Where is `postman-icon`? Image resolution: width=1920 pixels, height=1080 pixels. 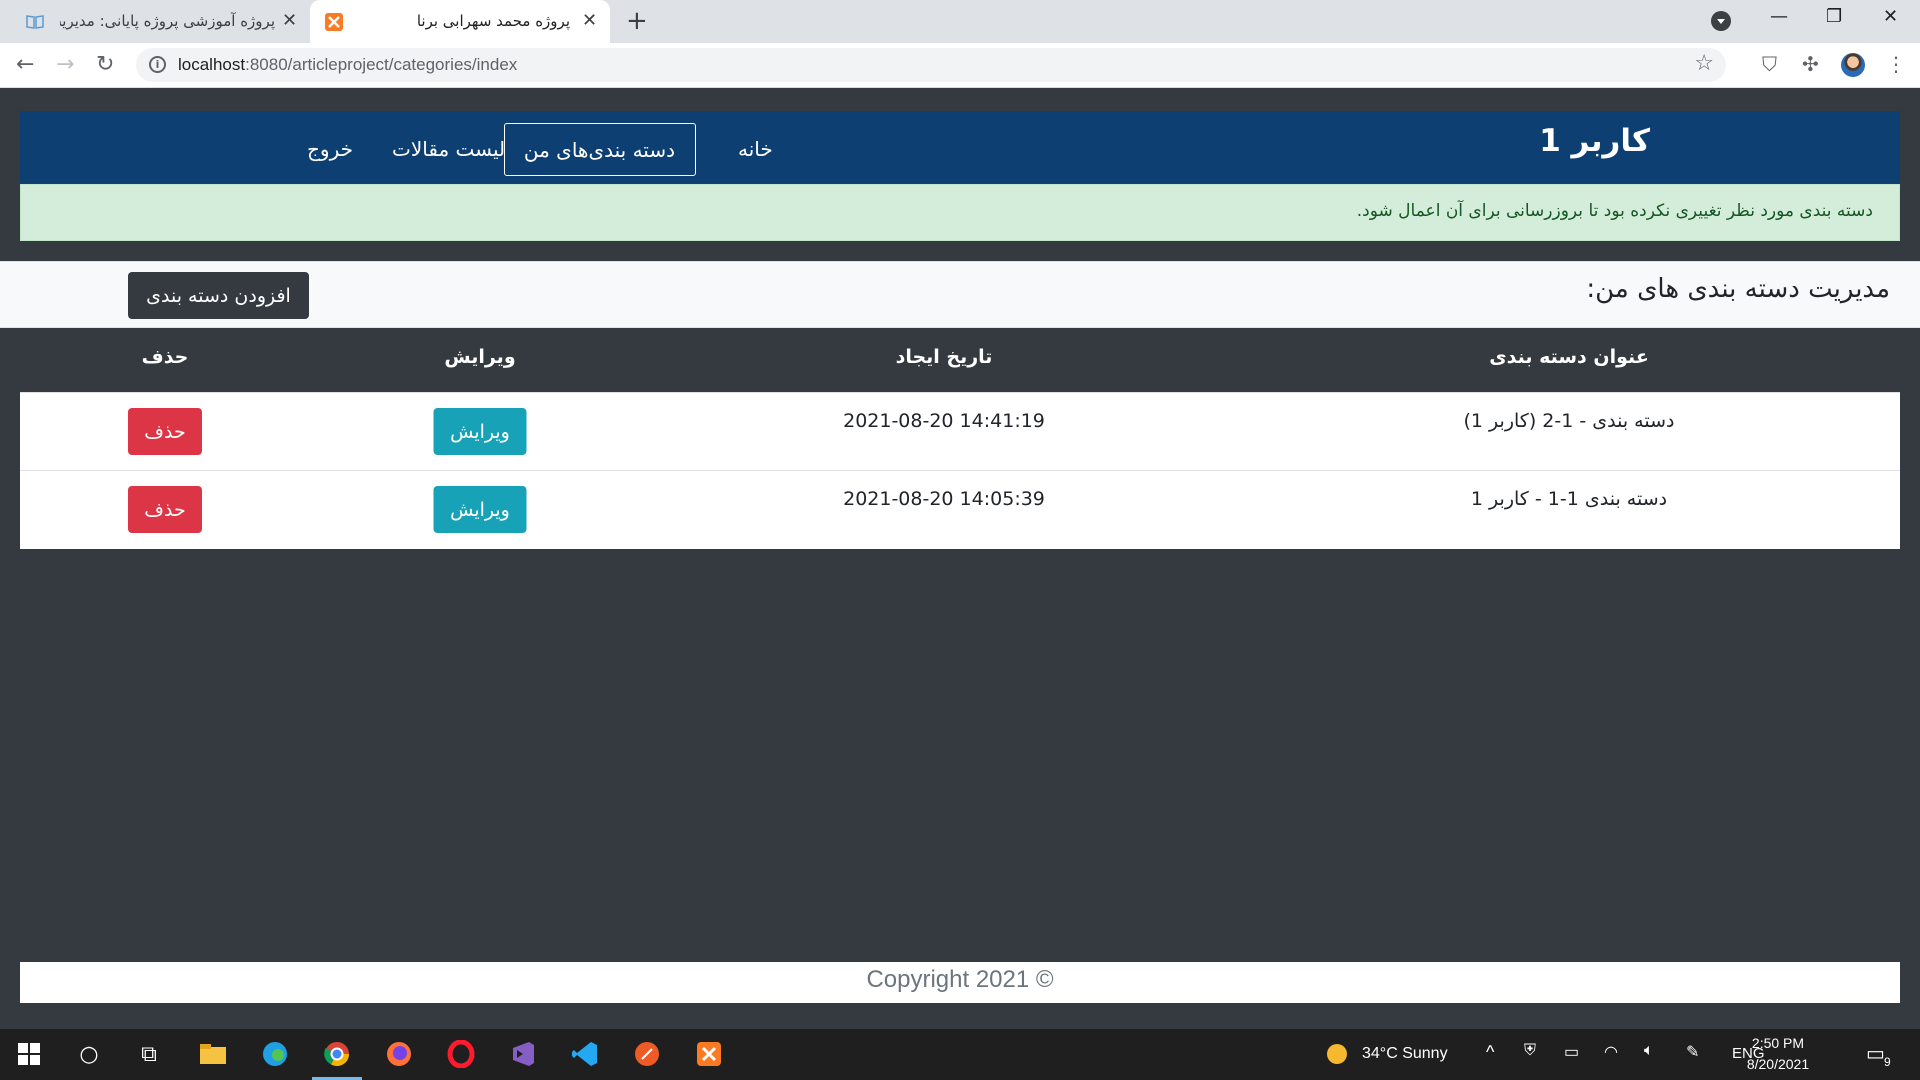 postman-icon is located at coordinates (647, 1054).